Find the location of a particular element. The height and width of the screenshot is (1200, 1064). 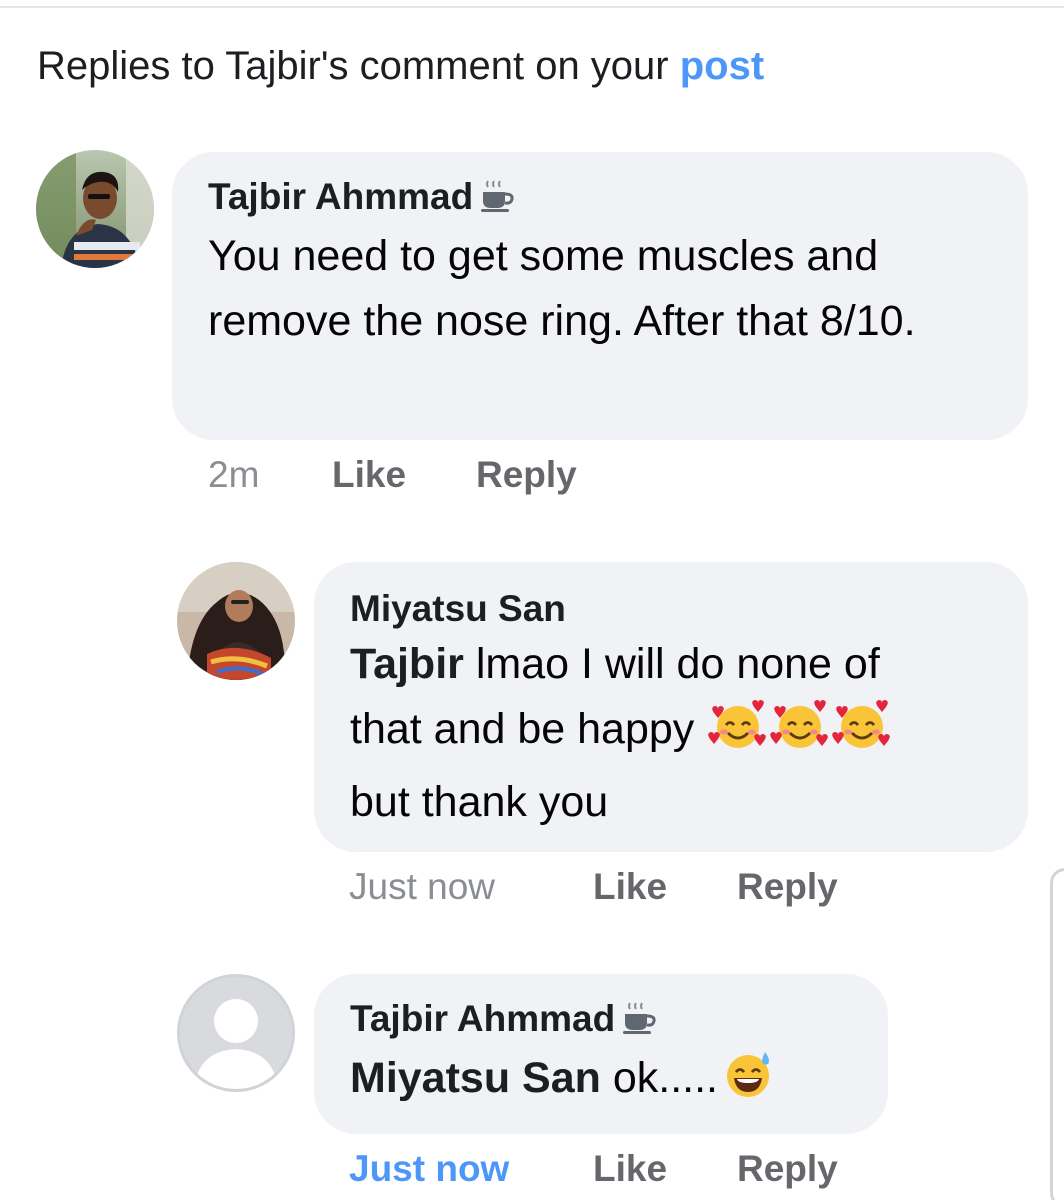

comment-actions-1: 2m Like Reply is located at coordinates (458, 475).